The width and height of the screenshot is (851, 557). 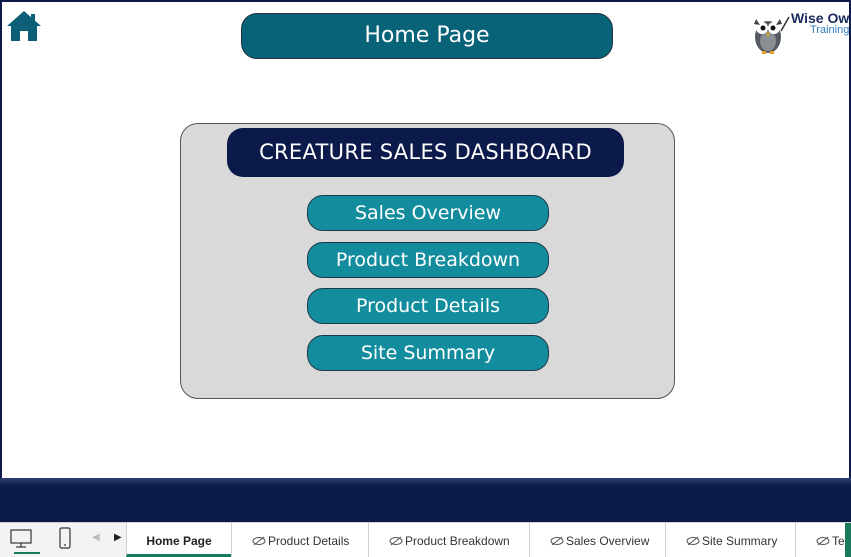 I want to click on tab-product-details: Product Details, so click(x=299, y=540).